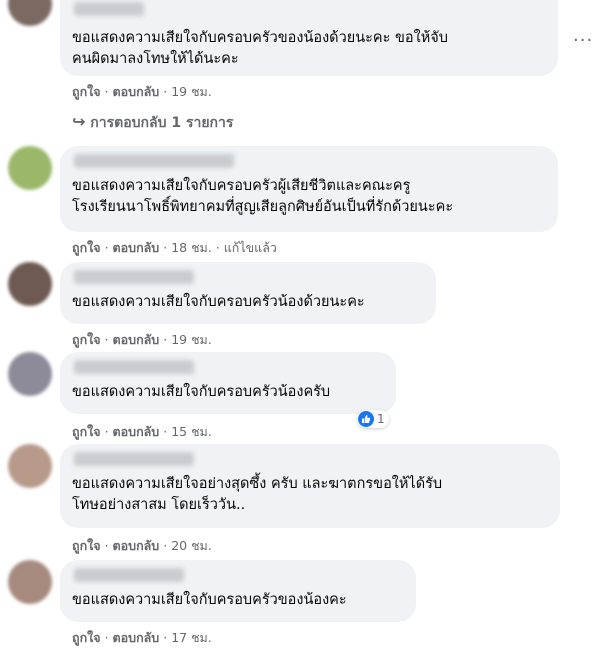  I want to click on comment-text-line: ขอแสดงความเสียใจกับครอบครัวของน้องคะ, so click(209, 600).